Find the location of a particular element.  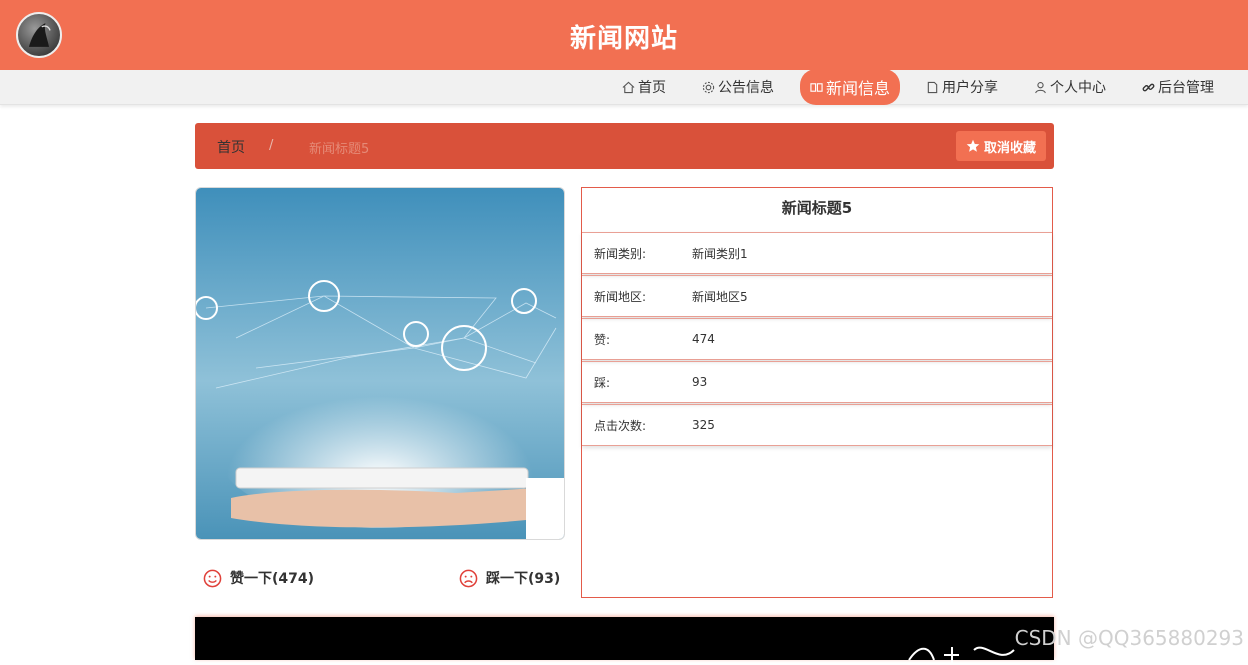

detail-label: 赞: is located at coordinates (602, 339).